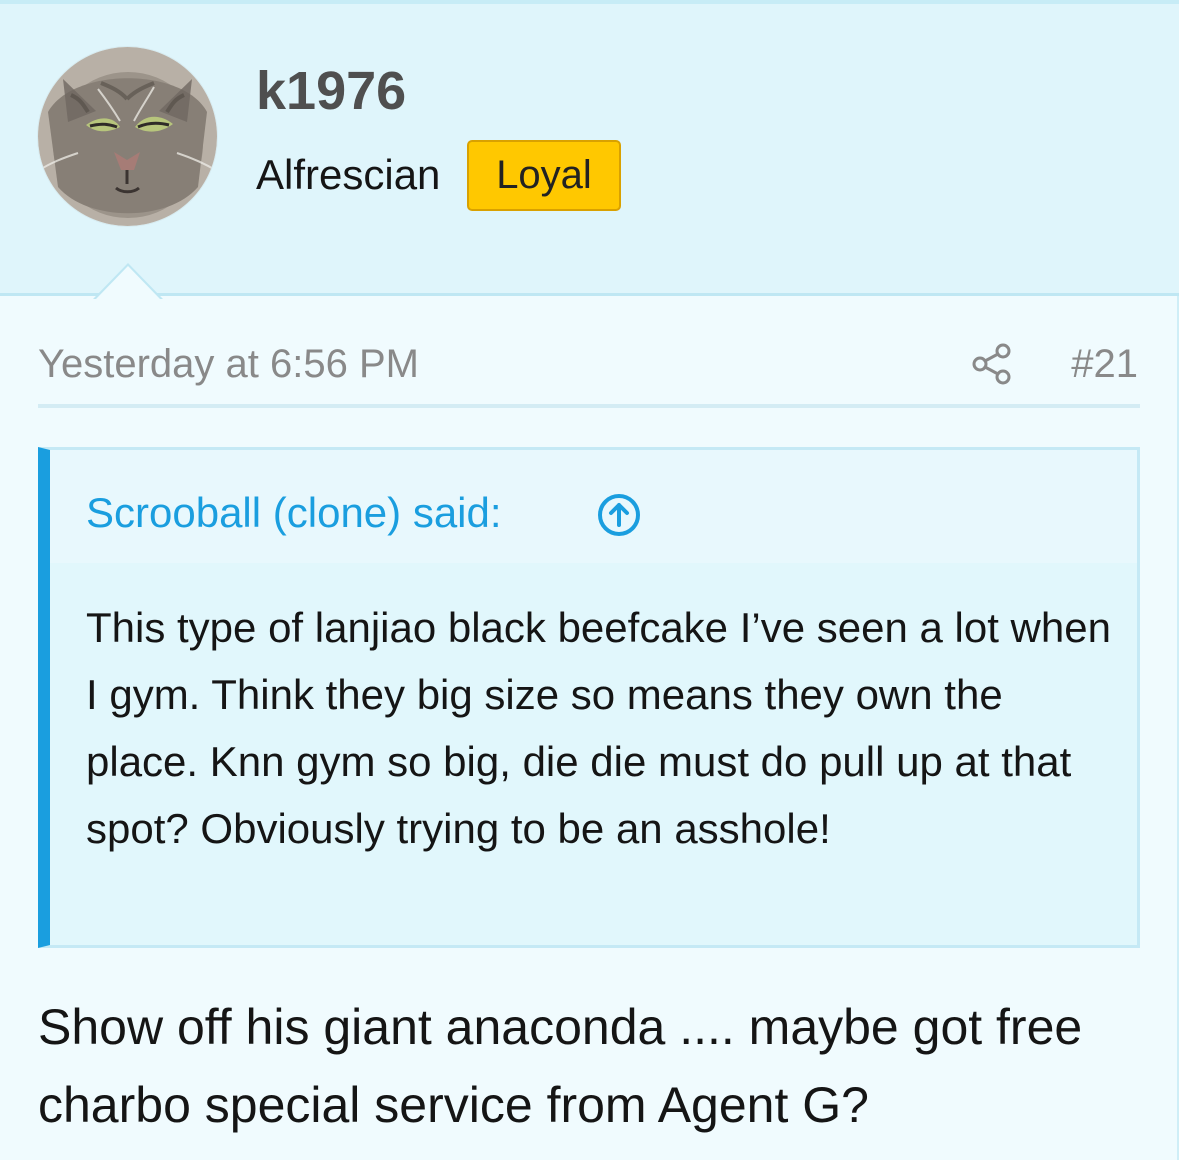 The width and height of the screenshot is (1179, 1160). I want to click on quote-author-link: Scrooball (clone) said:, so click(294, 513).